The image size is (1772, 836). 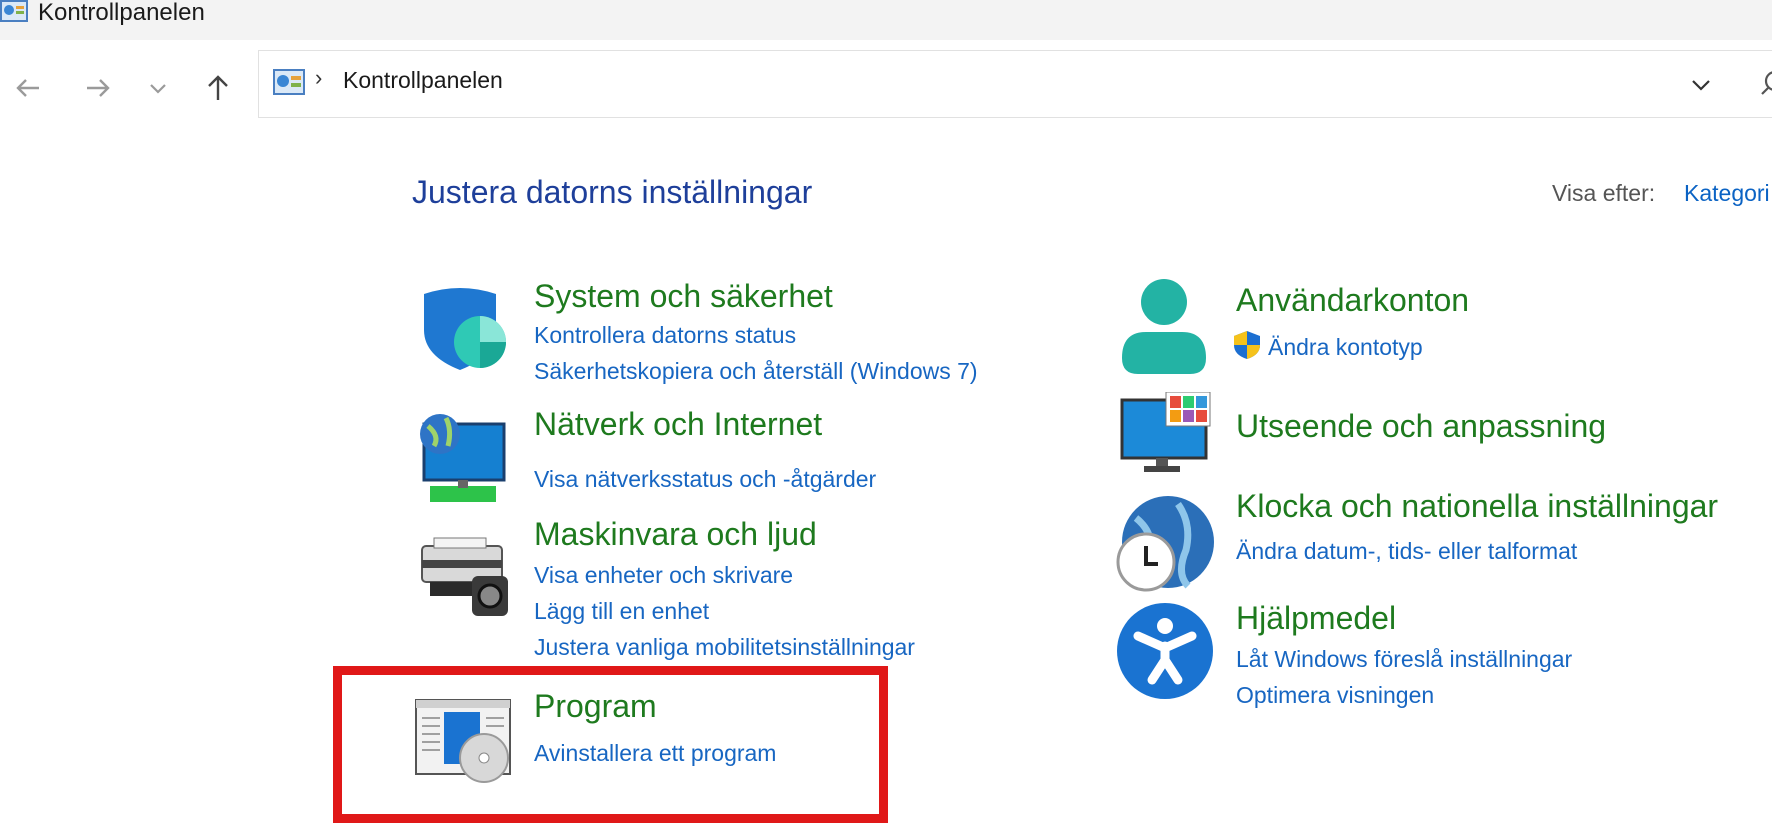 I want to click on link-change-account-type: Ändra kontotyp, so click(x=1345, y=347).